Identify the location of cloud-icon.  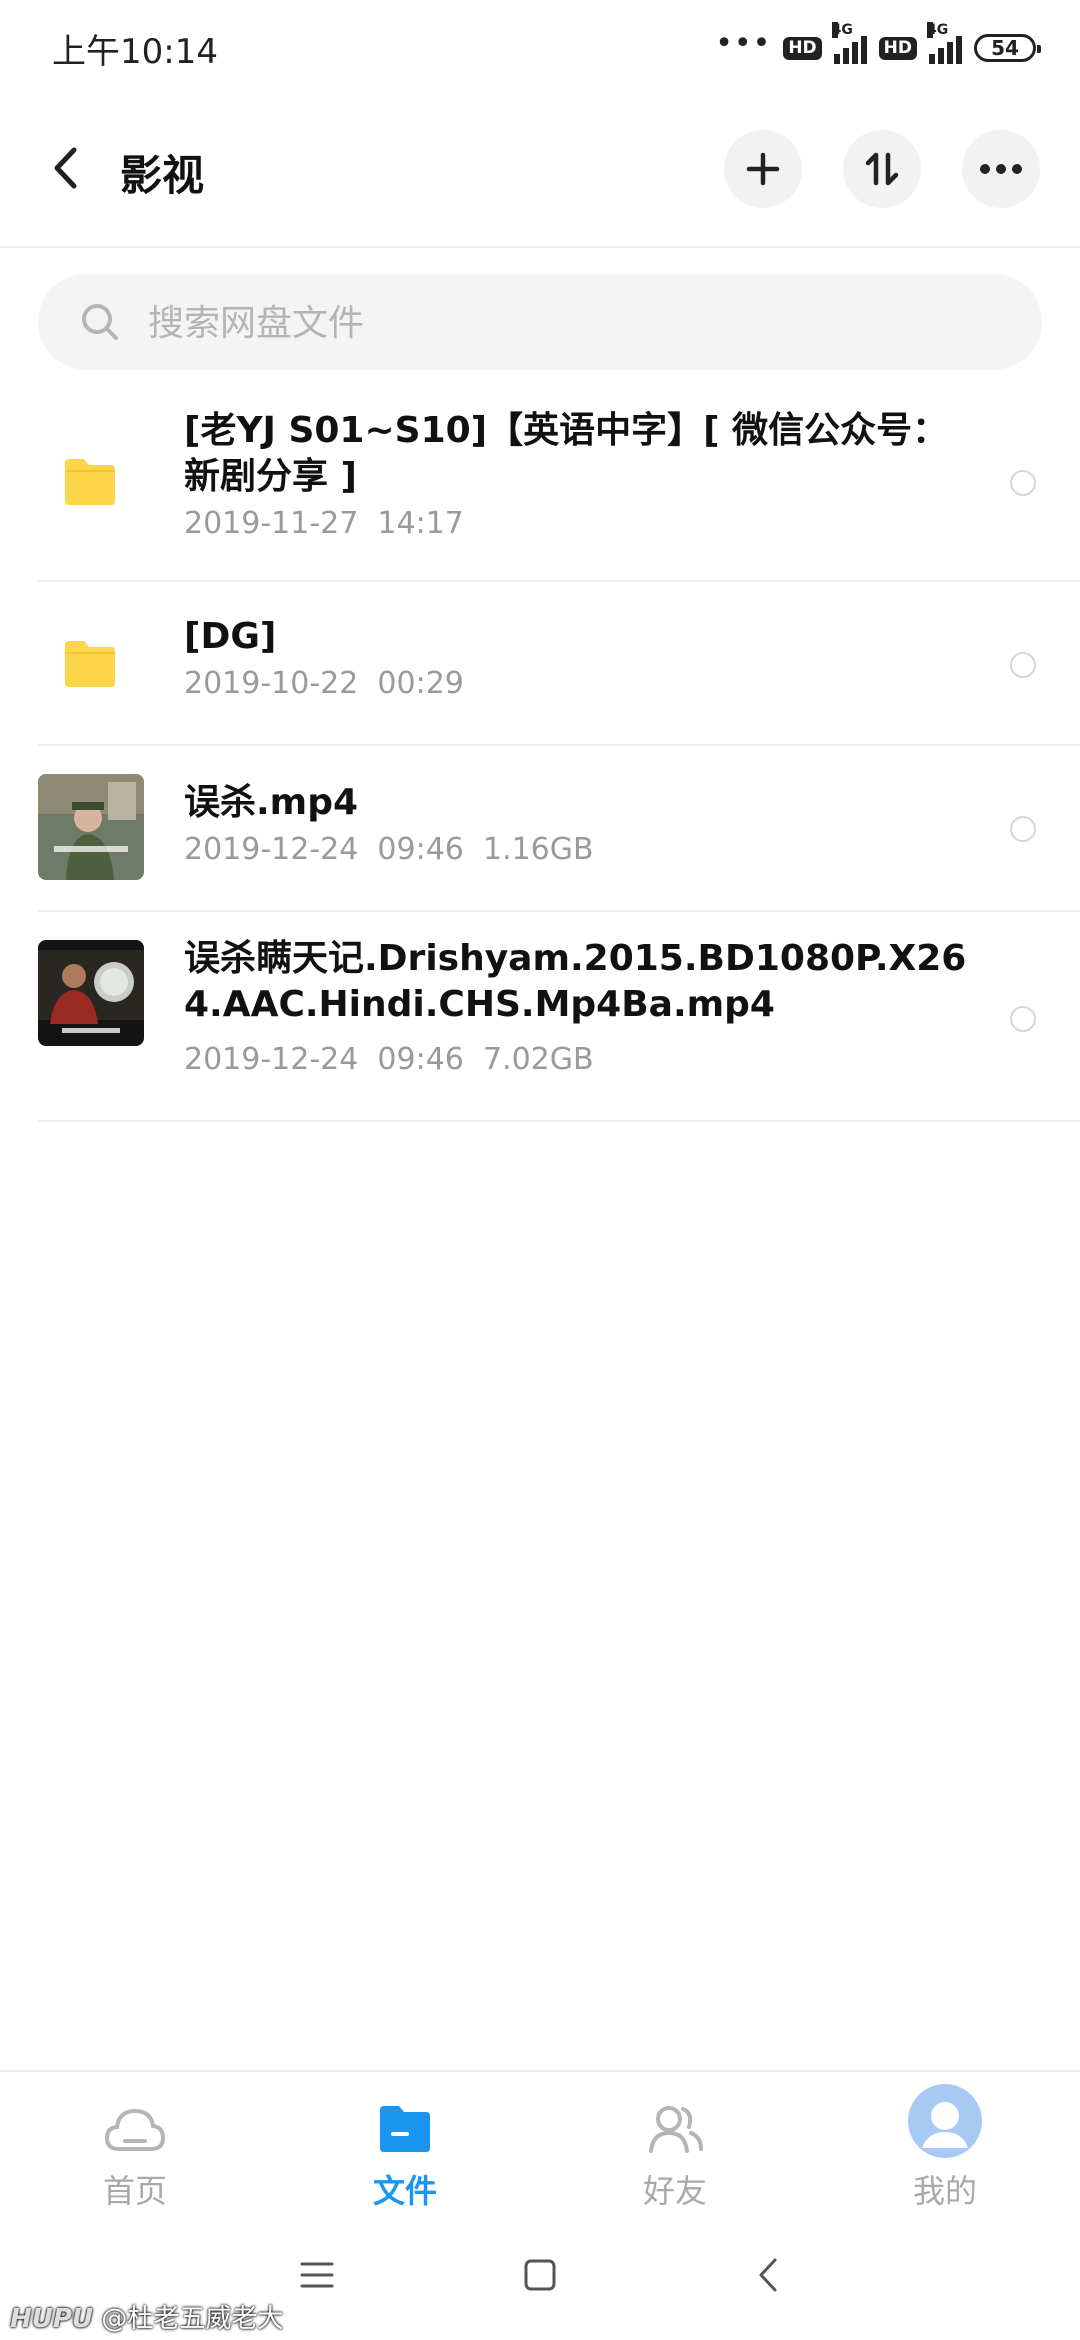
(135, 2129).